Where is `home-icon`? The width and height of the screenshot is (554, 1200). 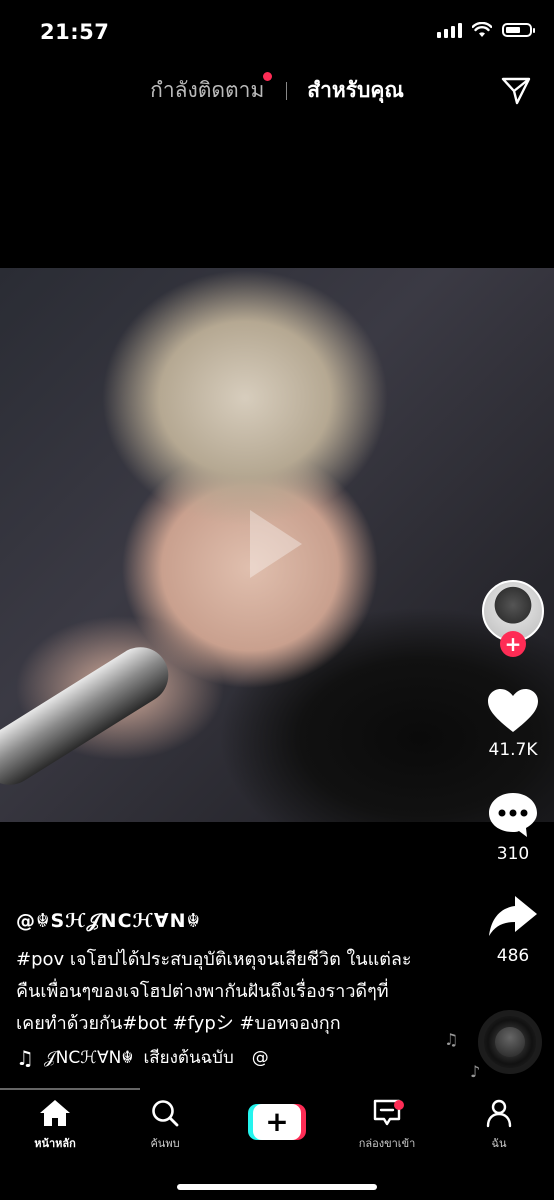
home-icon is located at coordinates (55, 1113).